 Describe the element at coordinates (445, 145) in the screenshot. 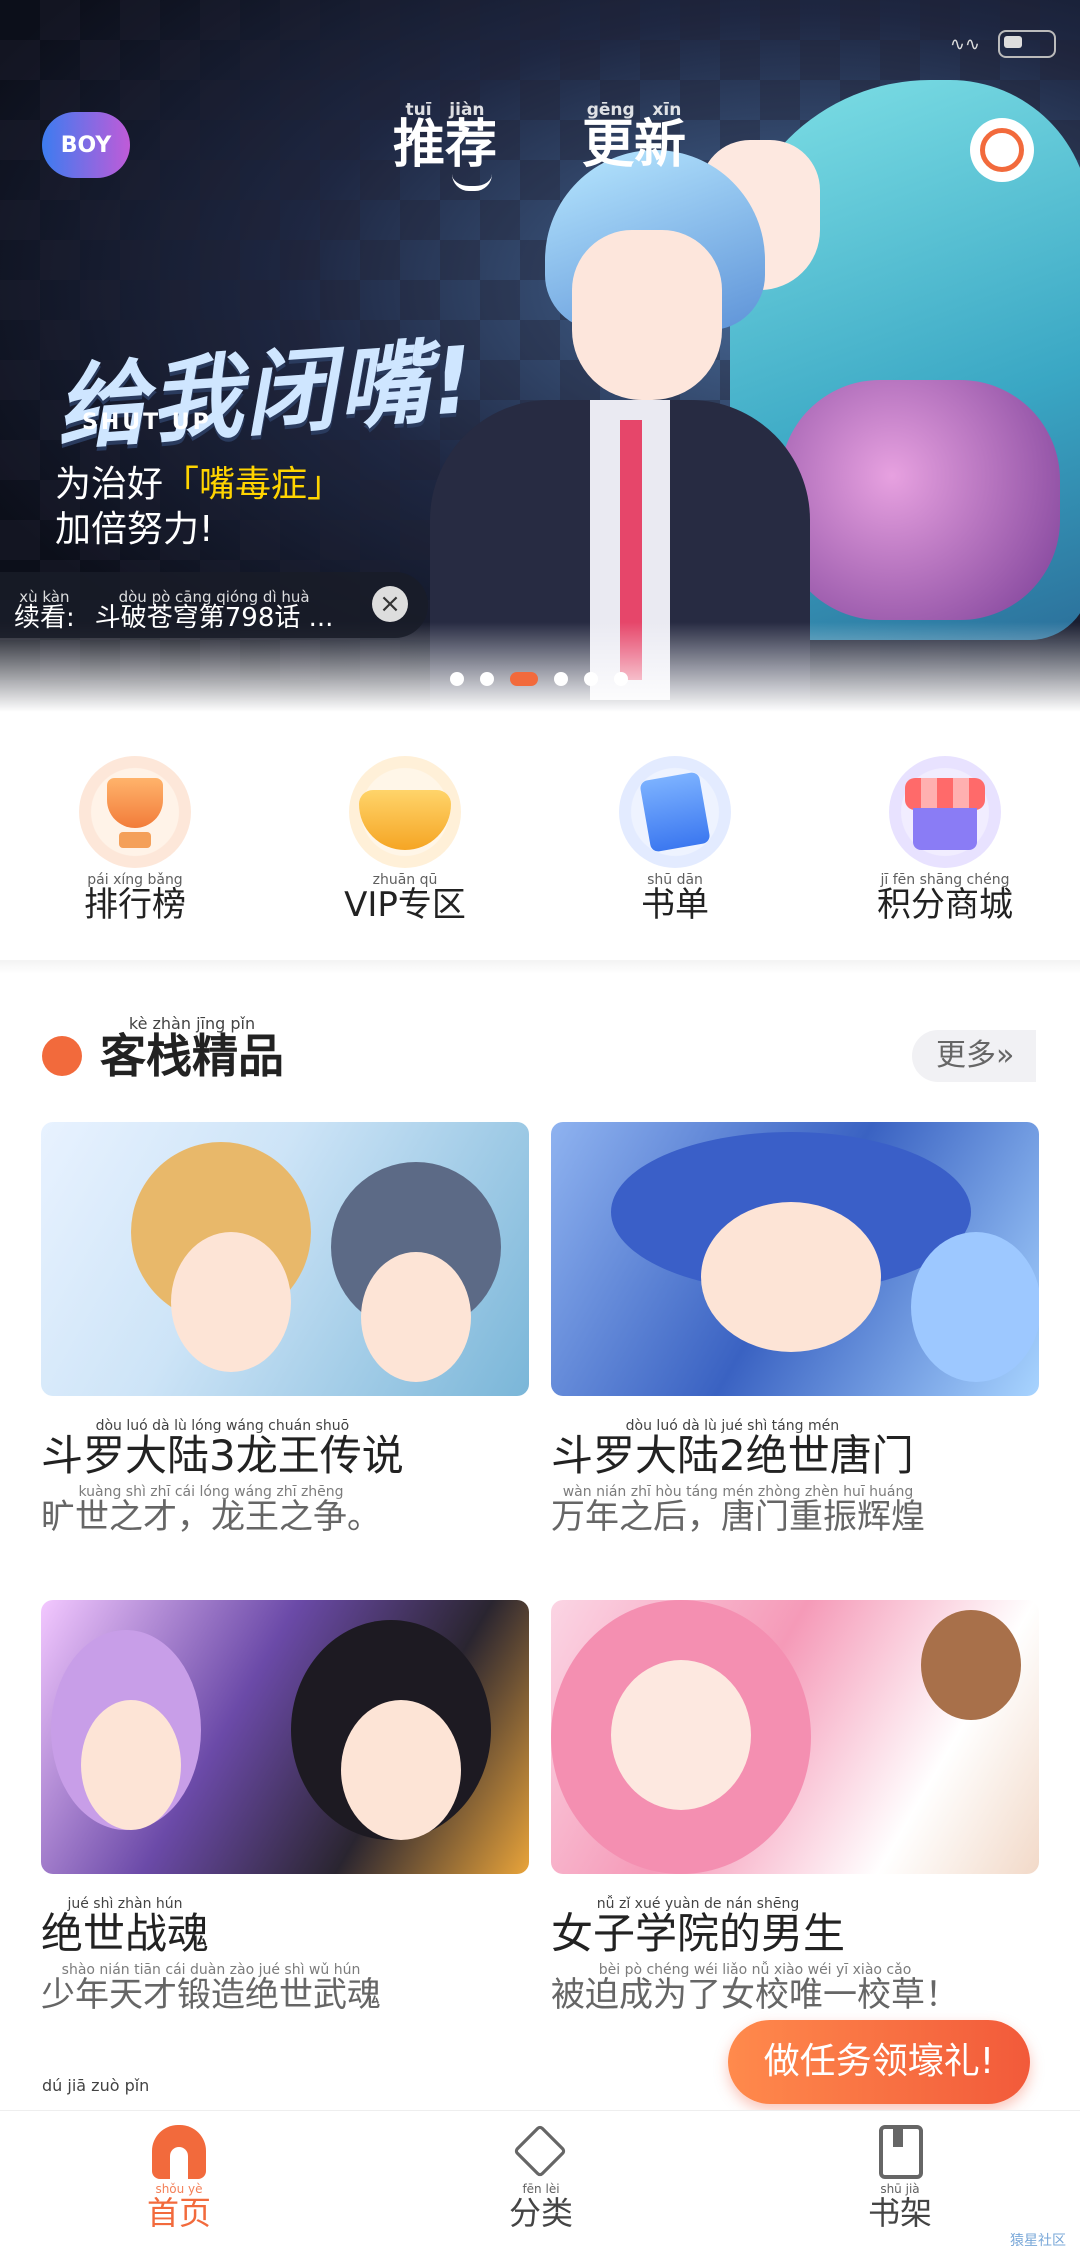

I see `tab-recommend-label: 推荐` at that location.